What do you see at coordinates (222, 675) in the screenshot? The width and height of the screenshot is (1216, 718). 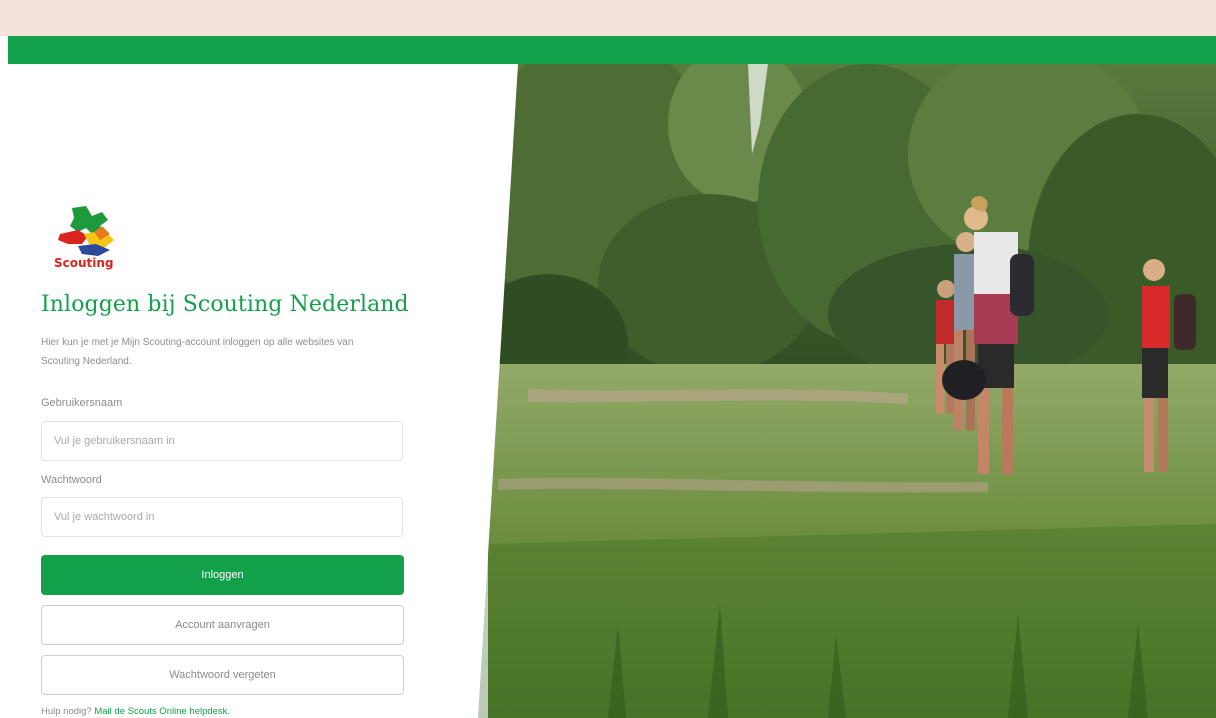 I see `forgot-password-button: Wachtwoord vergeten` at bounding box center [222, 675].